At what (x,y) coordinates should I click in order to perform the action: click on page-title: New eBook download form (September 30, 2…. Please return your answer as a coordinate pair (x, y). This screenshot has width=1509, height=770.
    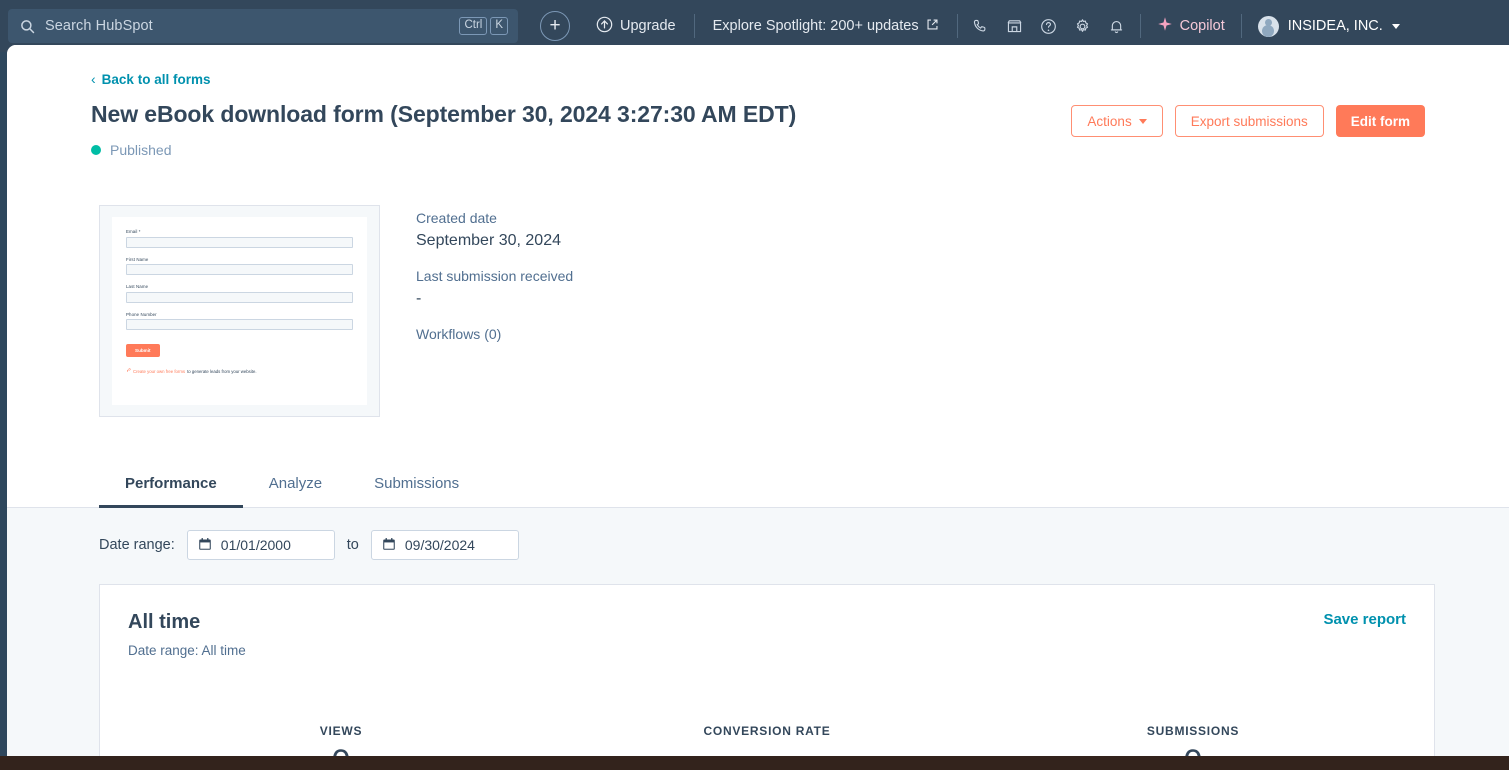
    Looking at the image, I should click on (444, 114).